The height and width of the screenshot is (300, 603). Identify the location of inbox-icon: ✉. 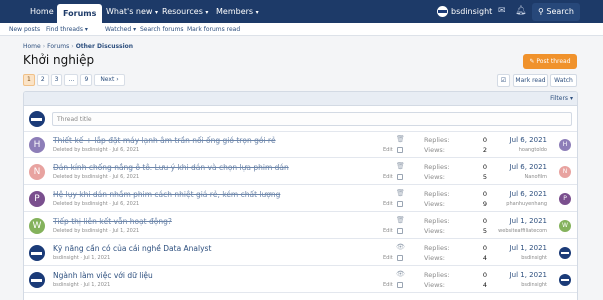
(502, 11).